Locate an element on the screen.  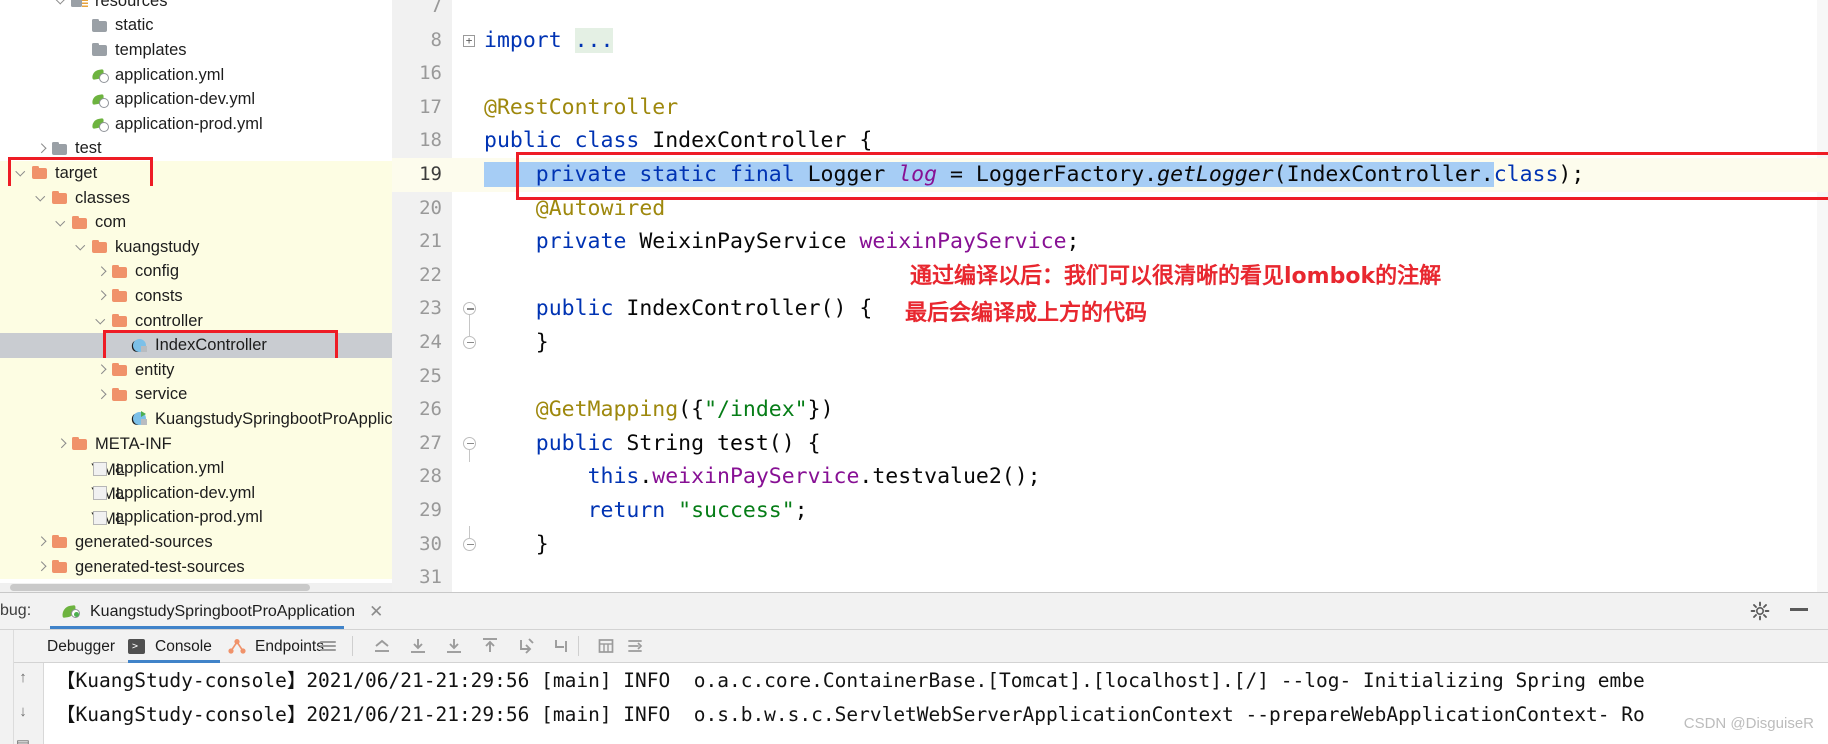
evaluate-expression-icon is located at coordinates (606, 646).